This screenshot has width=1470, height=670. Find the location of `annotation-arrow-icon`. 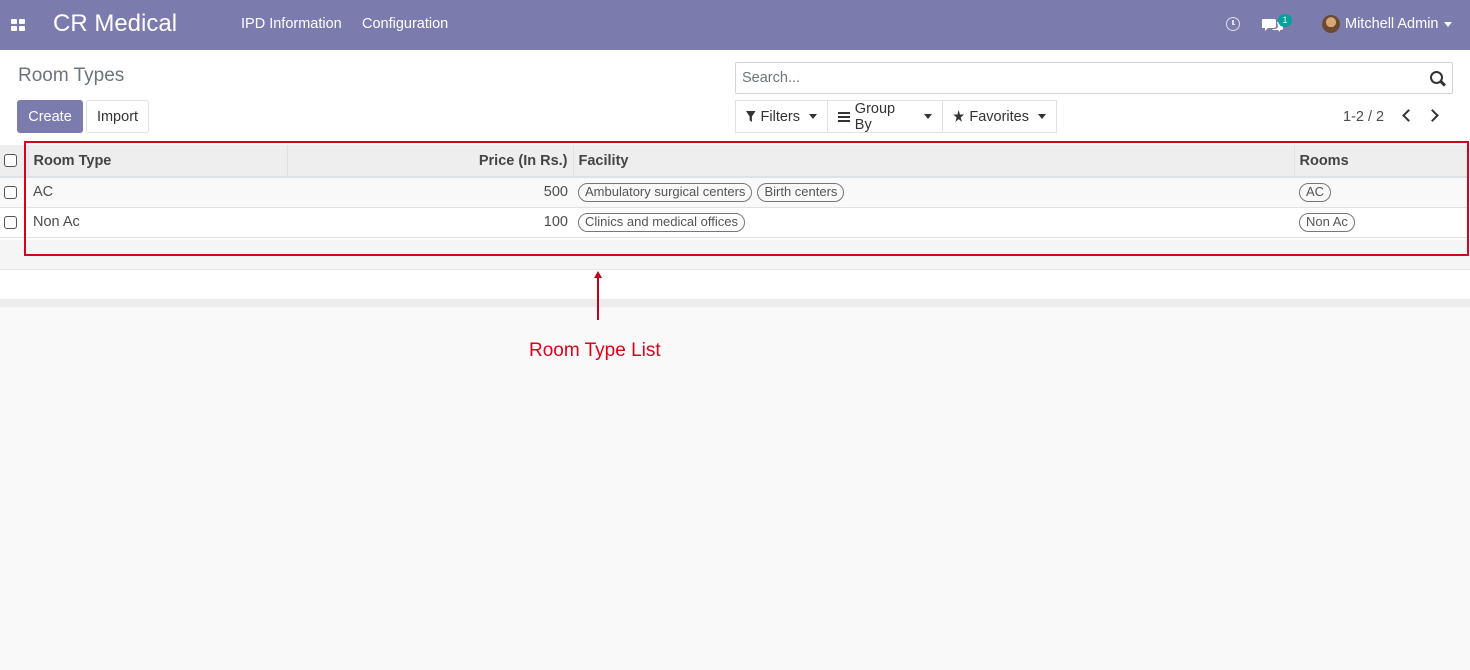

annotation-arrow-icon is located at coordinates (598, 295).